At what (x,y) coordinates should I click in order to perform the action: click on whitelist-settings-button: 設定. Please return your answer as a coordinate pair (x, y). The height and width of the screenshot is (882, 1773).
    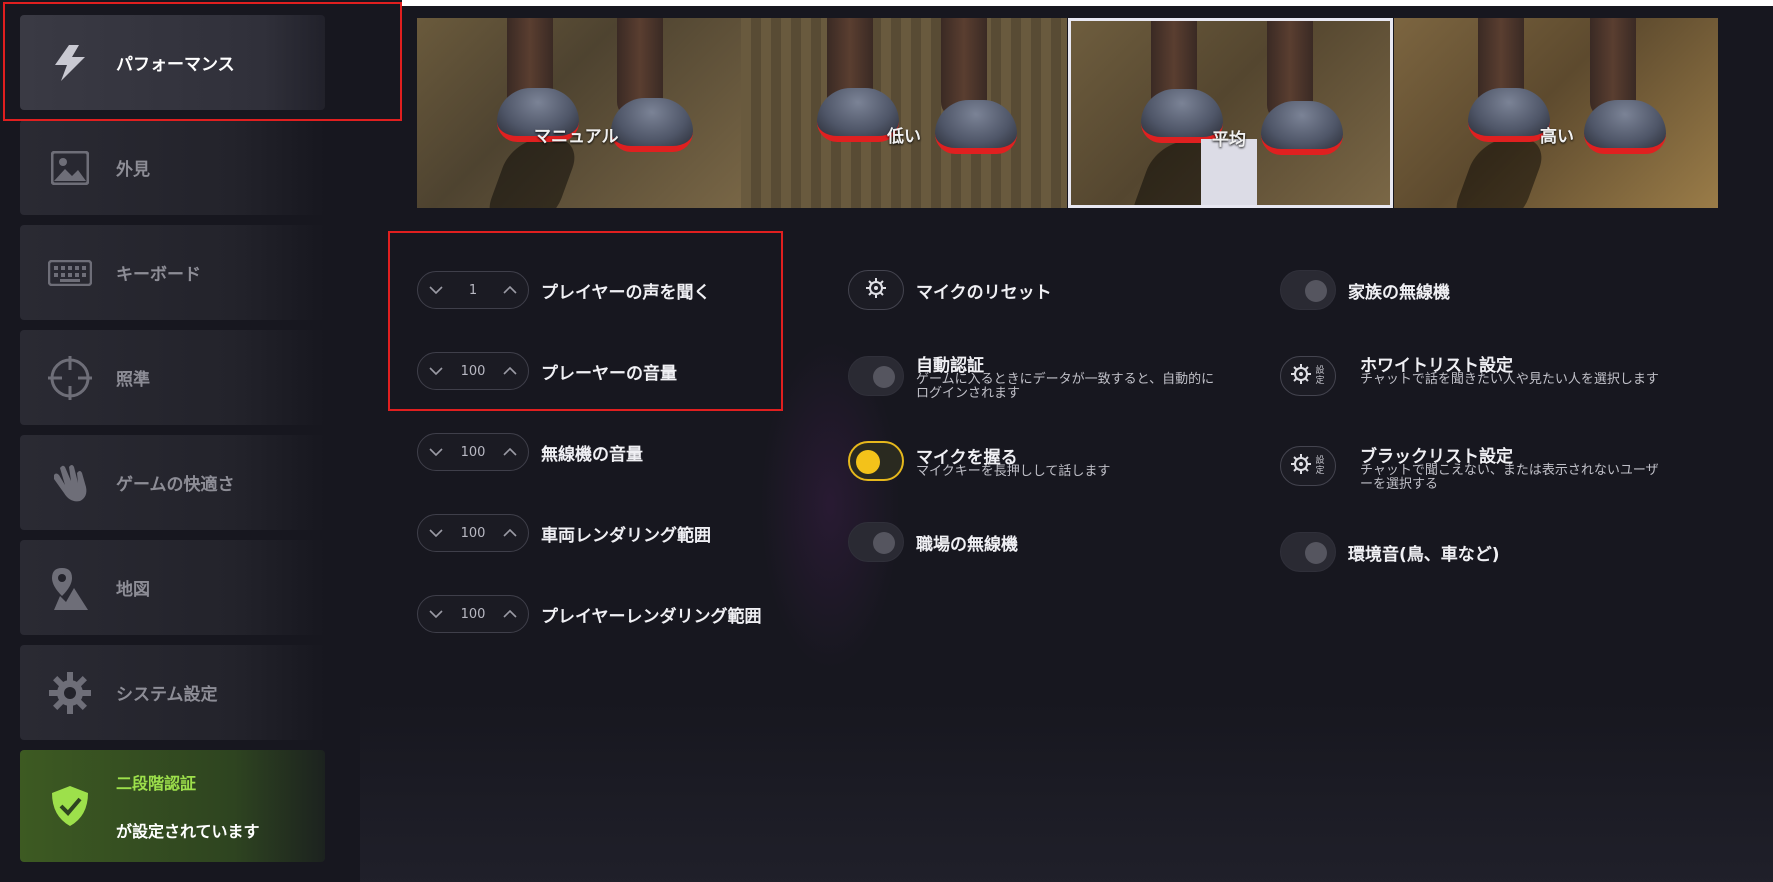
    Looking at the image, I should click on (1308, 376).